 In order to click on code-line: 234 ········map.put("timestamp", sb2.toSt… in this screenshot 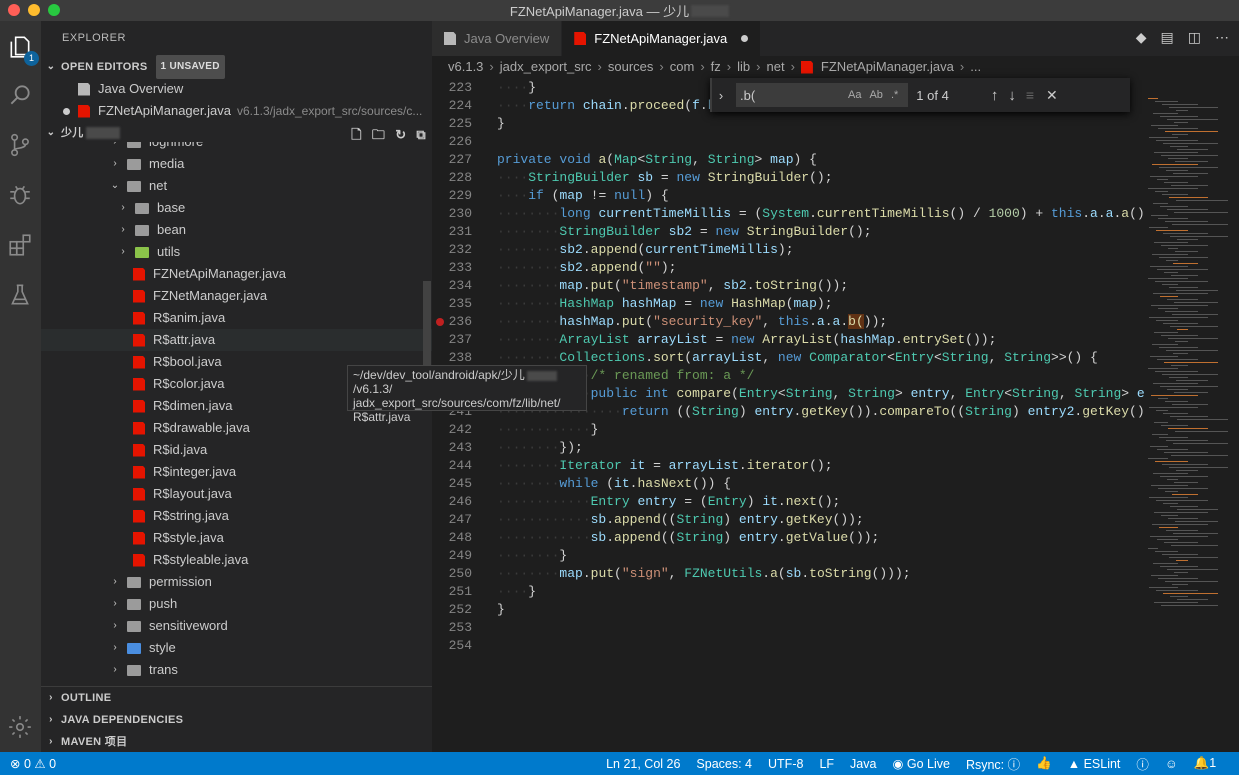, I will do `click(788, 286)`.